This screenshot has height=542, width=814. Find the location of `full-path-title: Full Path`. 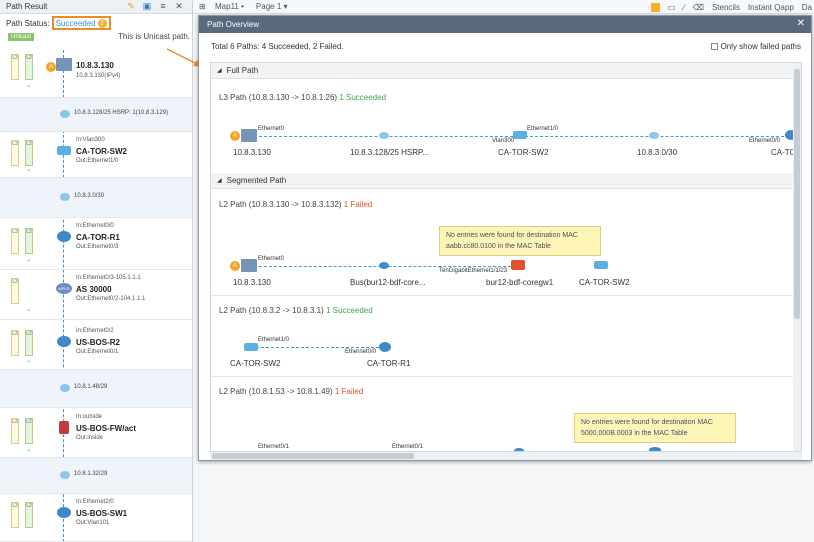

full-path-title: Full Path is located at coordinates (242, 70).